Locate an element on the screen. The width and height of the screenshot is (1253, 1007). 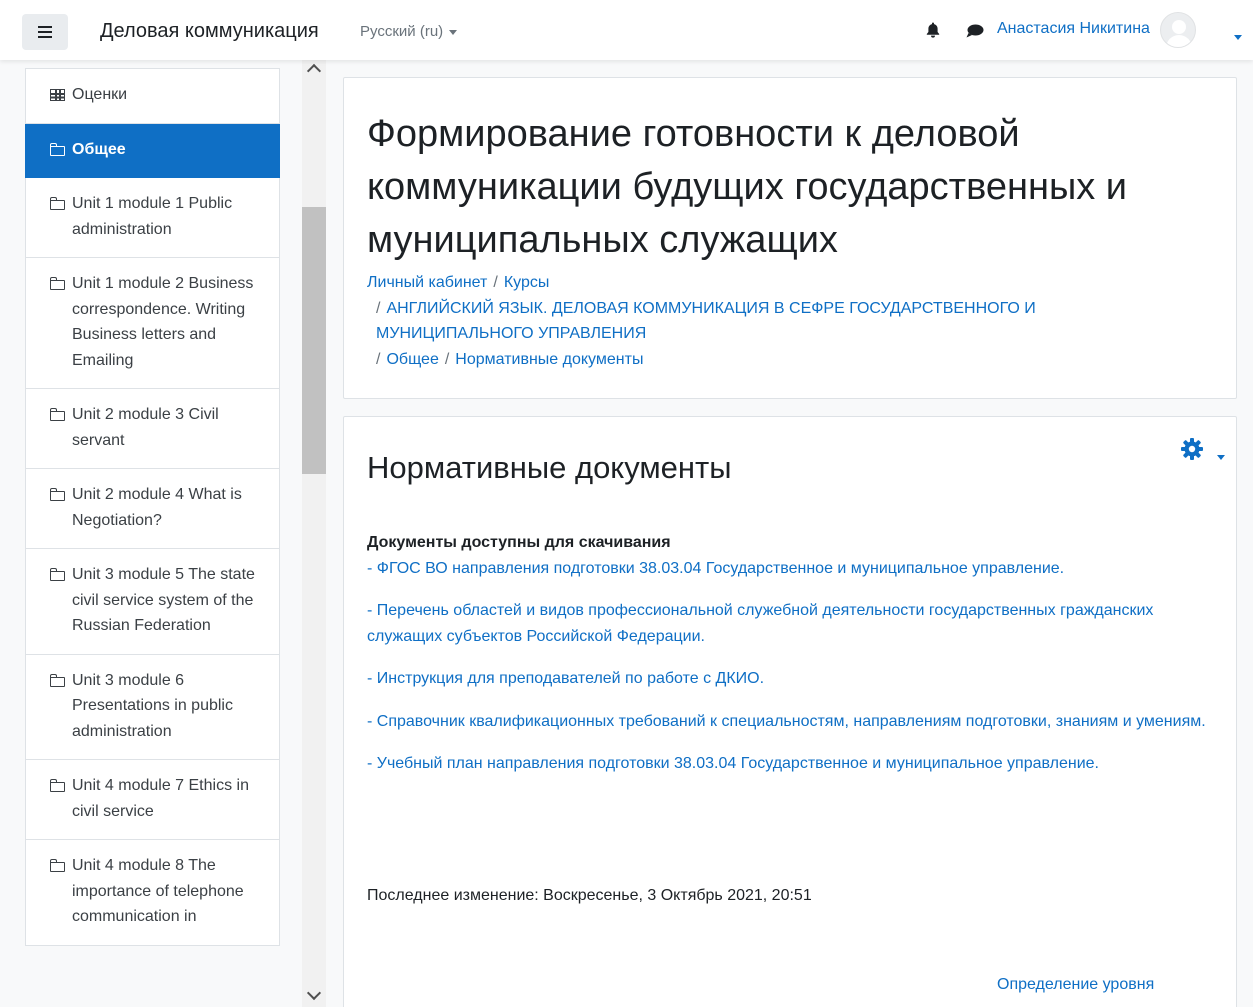
sidebar-item: Unit 2 module 3 Civil servant is located at coordinates (152, 429).